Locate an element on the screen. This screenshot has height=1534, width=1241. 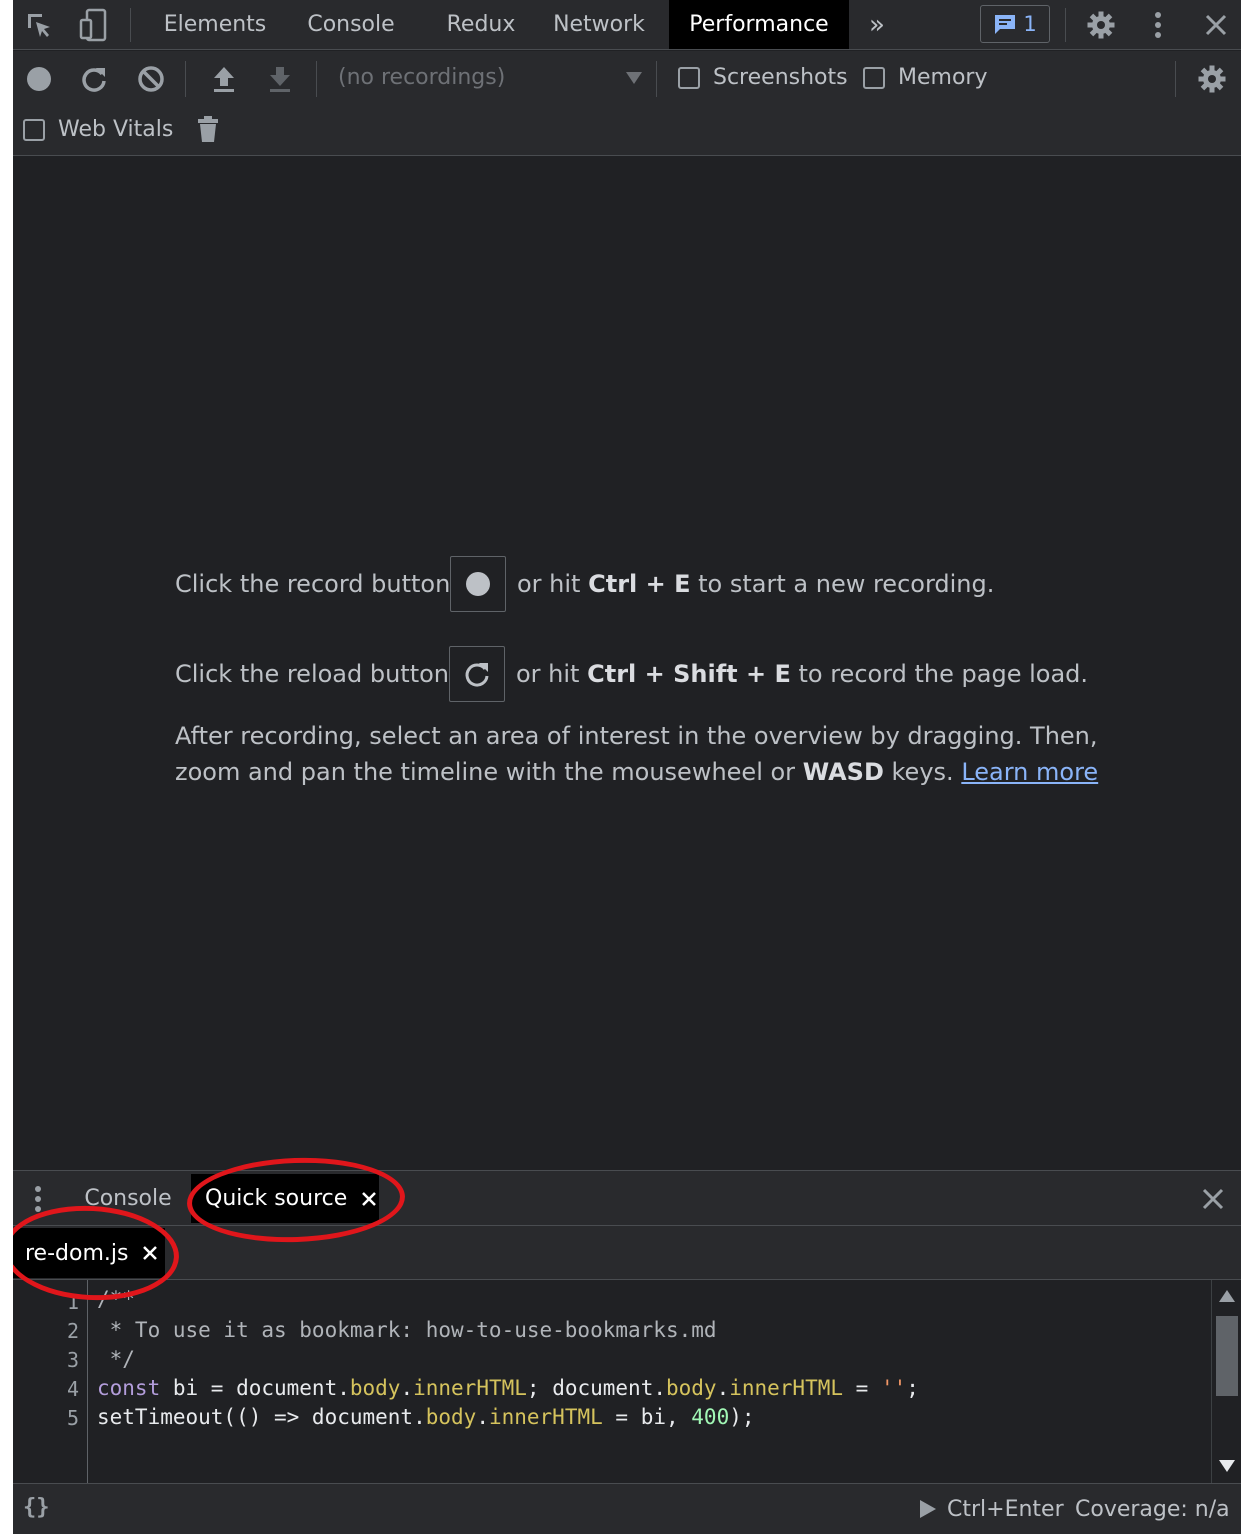
close-tab-icon is located at coordinates (369, 1199).